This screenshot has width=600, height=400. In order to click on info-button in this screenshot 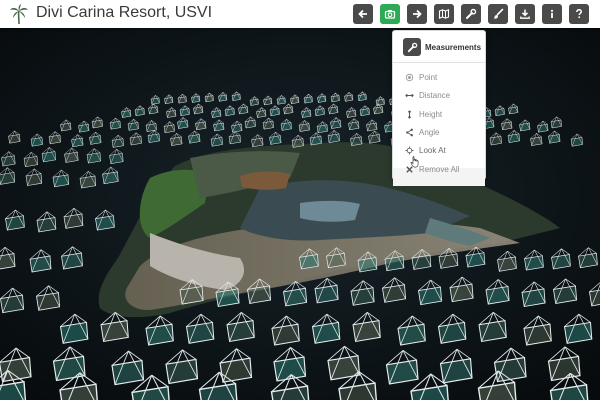, I will do `click(552, 14)`.